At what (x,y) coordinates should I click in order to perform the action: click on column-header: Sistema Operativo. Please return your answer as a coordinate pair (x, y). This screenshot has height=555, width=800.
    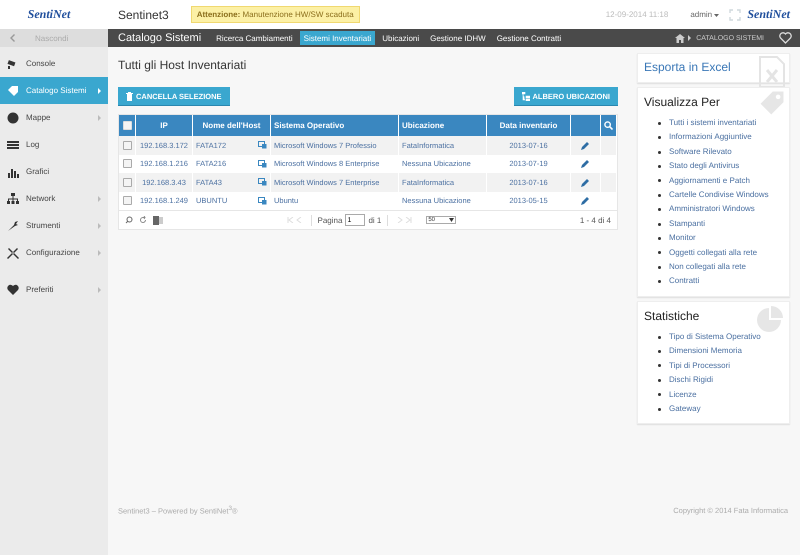
    Looking at the image, I should click on (335, 125).